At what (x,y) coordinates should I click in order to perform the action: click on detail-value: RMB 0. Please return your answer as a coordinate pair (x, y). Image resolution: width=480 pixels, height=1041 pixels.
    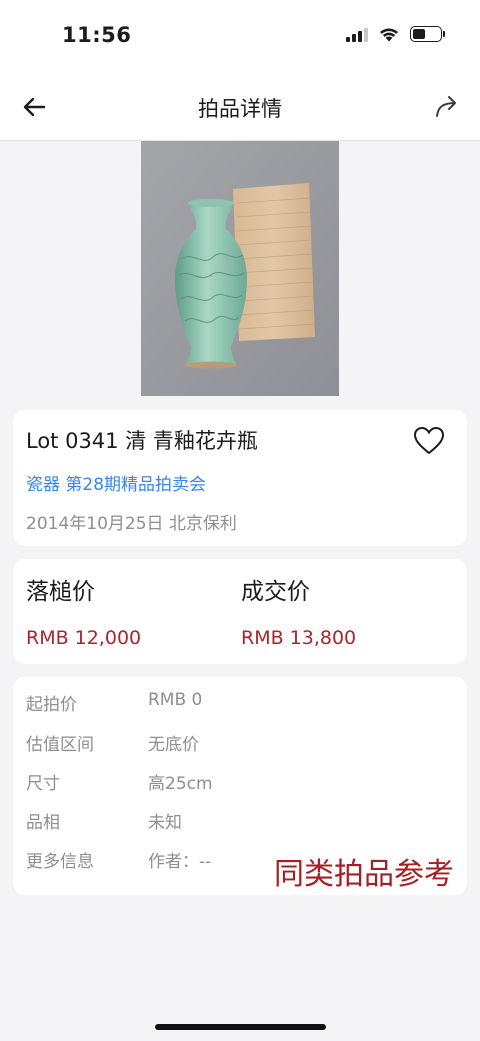
    Looking at the image, I should click on (175, 700).